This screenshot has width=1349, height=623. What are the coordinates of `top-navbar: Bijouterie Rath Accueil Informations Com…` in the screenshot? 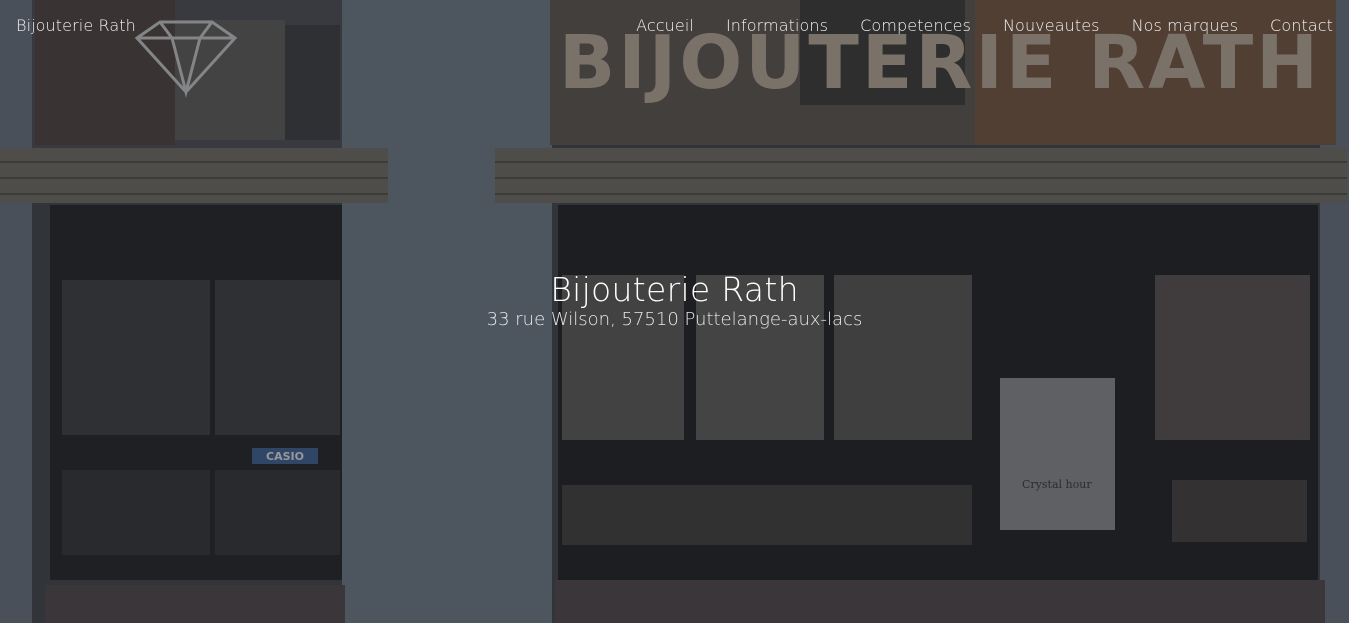 It's located at (674, 28).